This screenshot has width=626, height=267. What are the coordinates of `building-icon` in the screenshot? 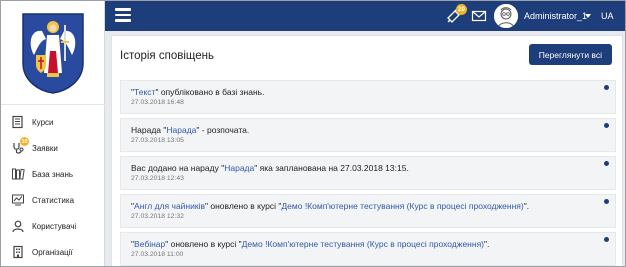 It's located at (18, 252).